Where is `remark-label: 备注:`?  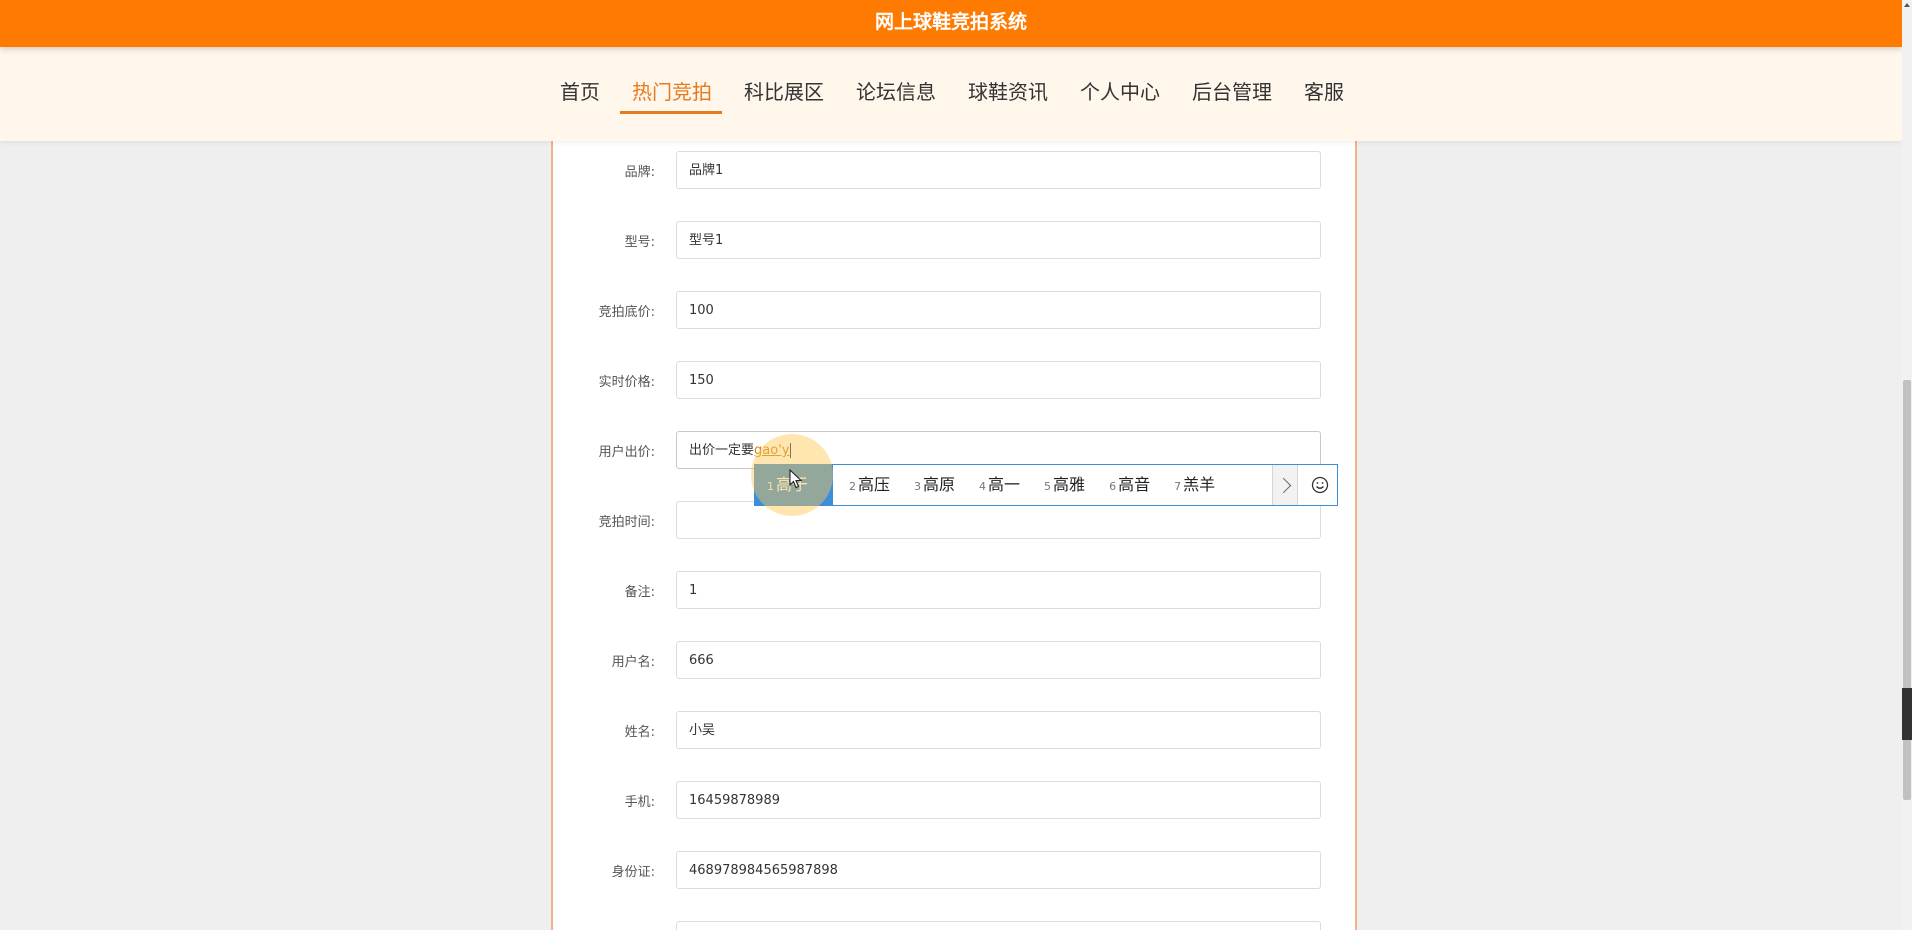 remark-label: 备注: is located at coordinates (639, 592).